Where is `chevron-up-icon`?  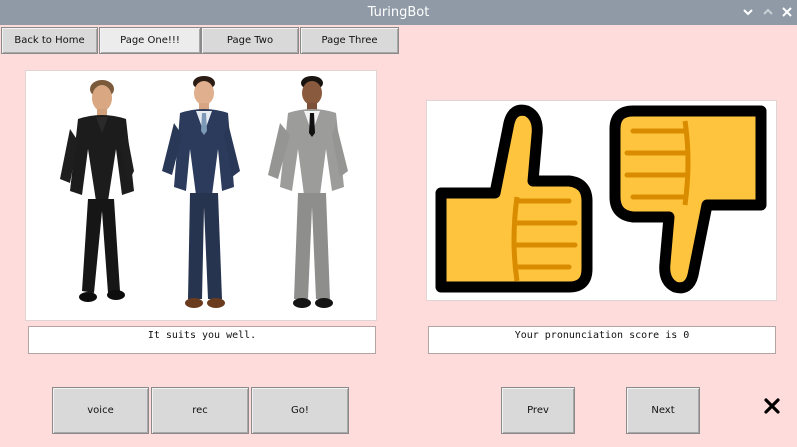 chevron-up-icon is located at coordinates (768, 12).